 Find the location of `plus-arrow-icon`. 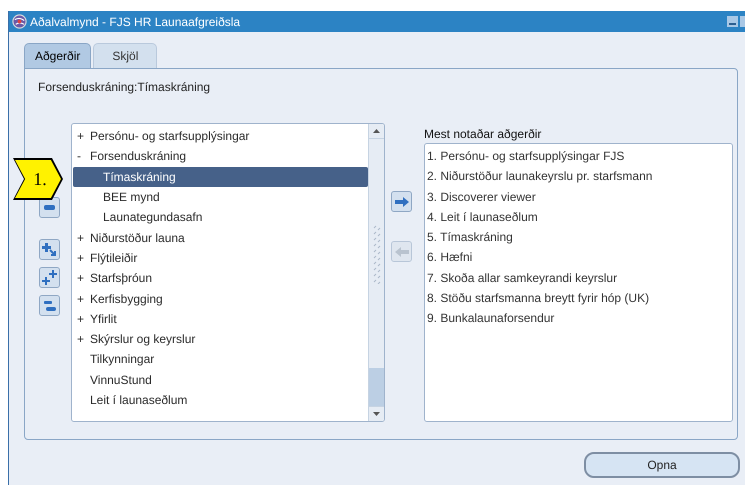

plus-arrow-icon is located at coordinates (50, 250).